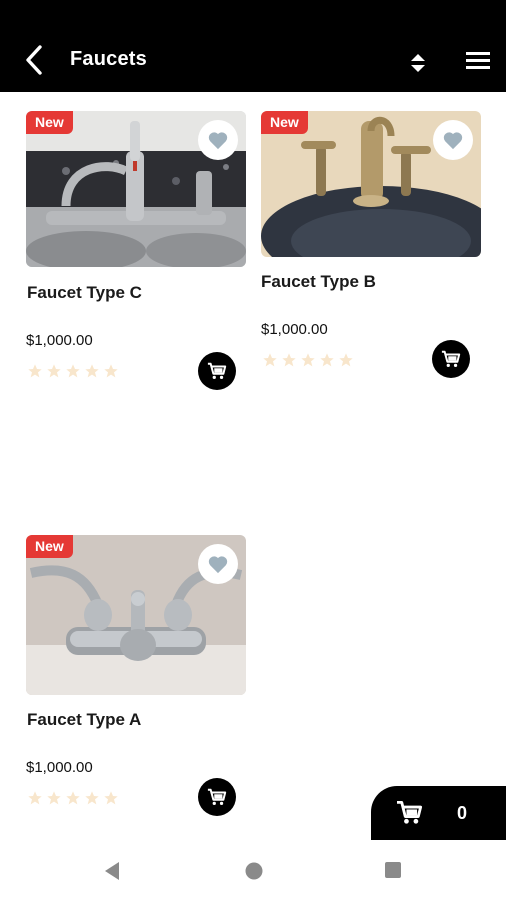  What do you see at coordinates (137, 677) in the screenshot?
I see `product-card: New Faucet Type A $1,000.00` at bounding box center [137, 677].